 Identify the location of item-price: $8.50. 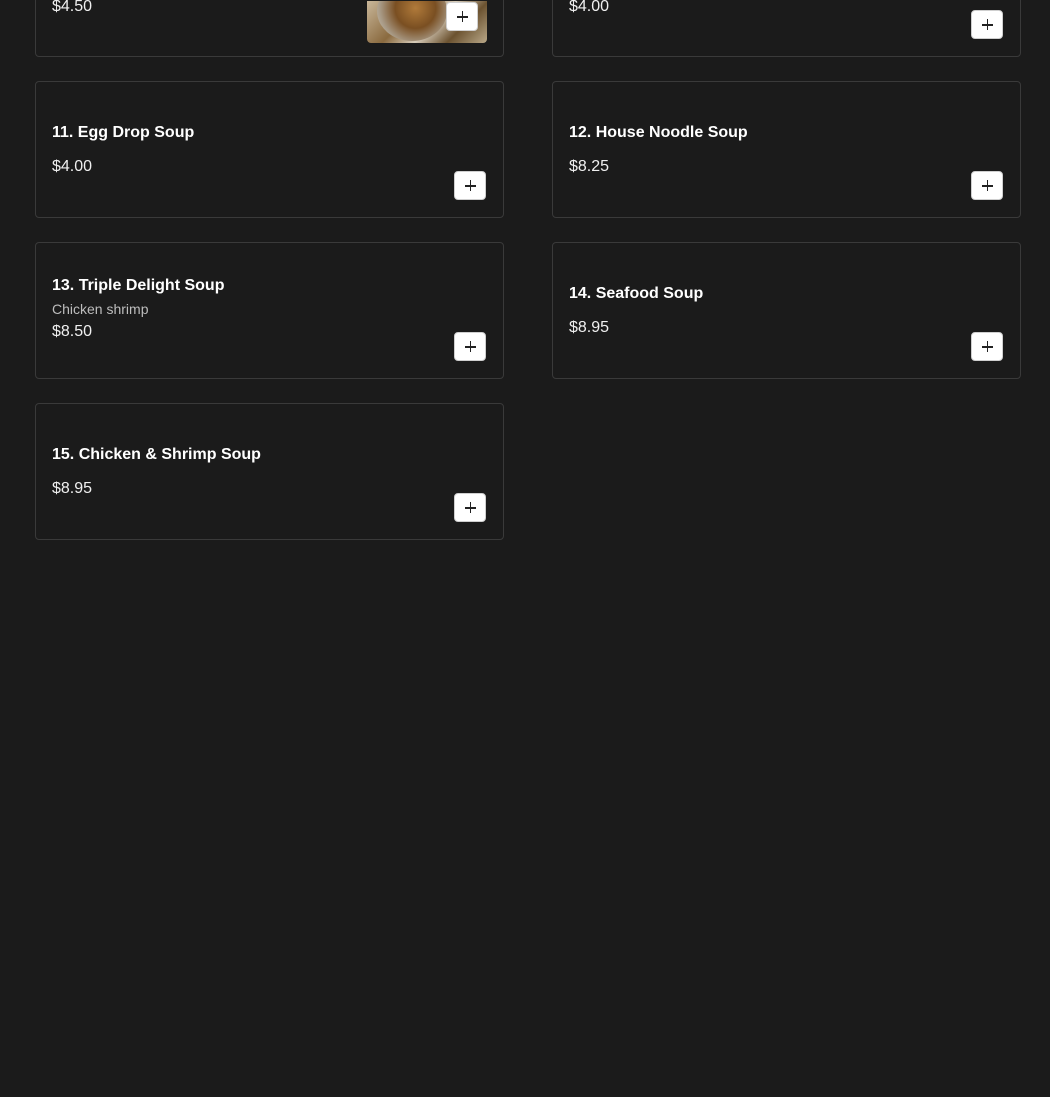
(72, 331).